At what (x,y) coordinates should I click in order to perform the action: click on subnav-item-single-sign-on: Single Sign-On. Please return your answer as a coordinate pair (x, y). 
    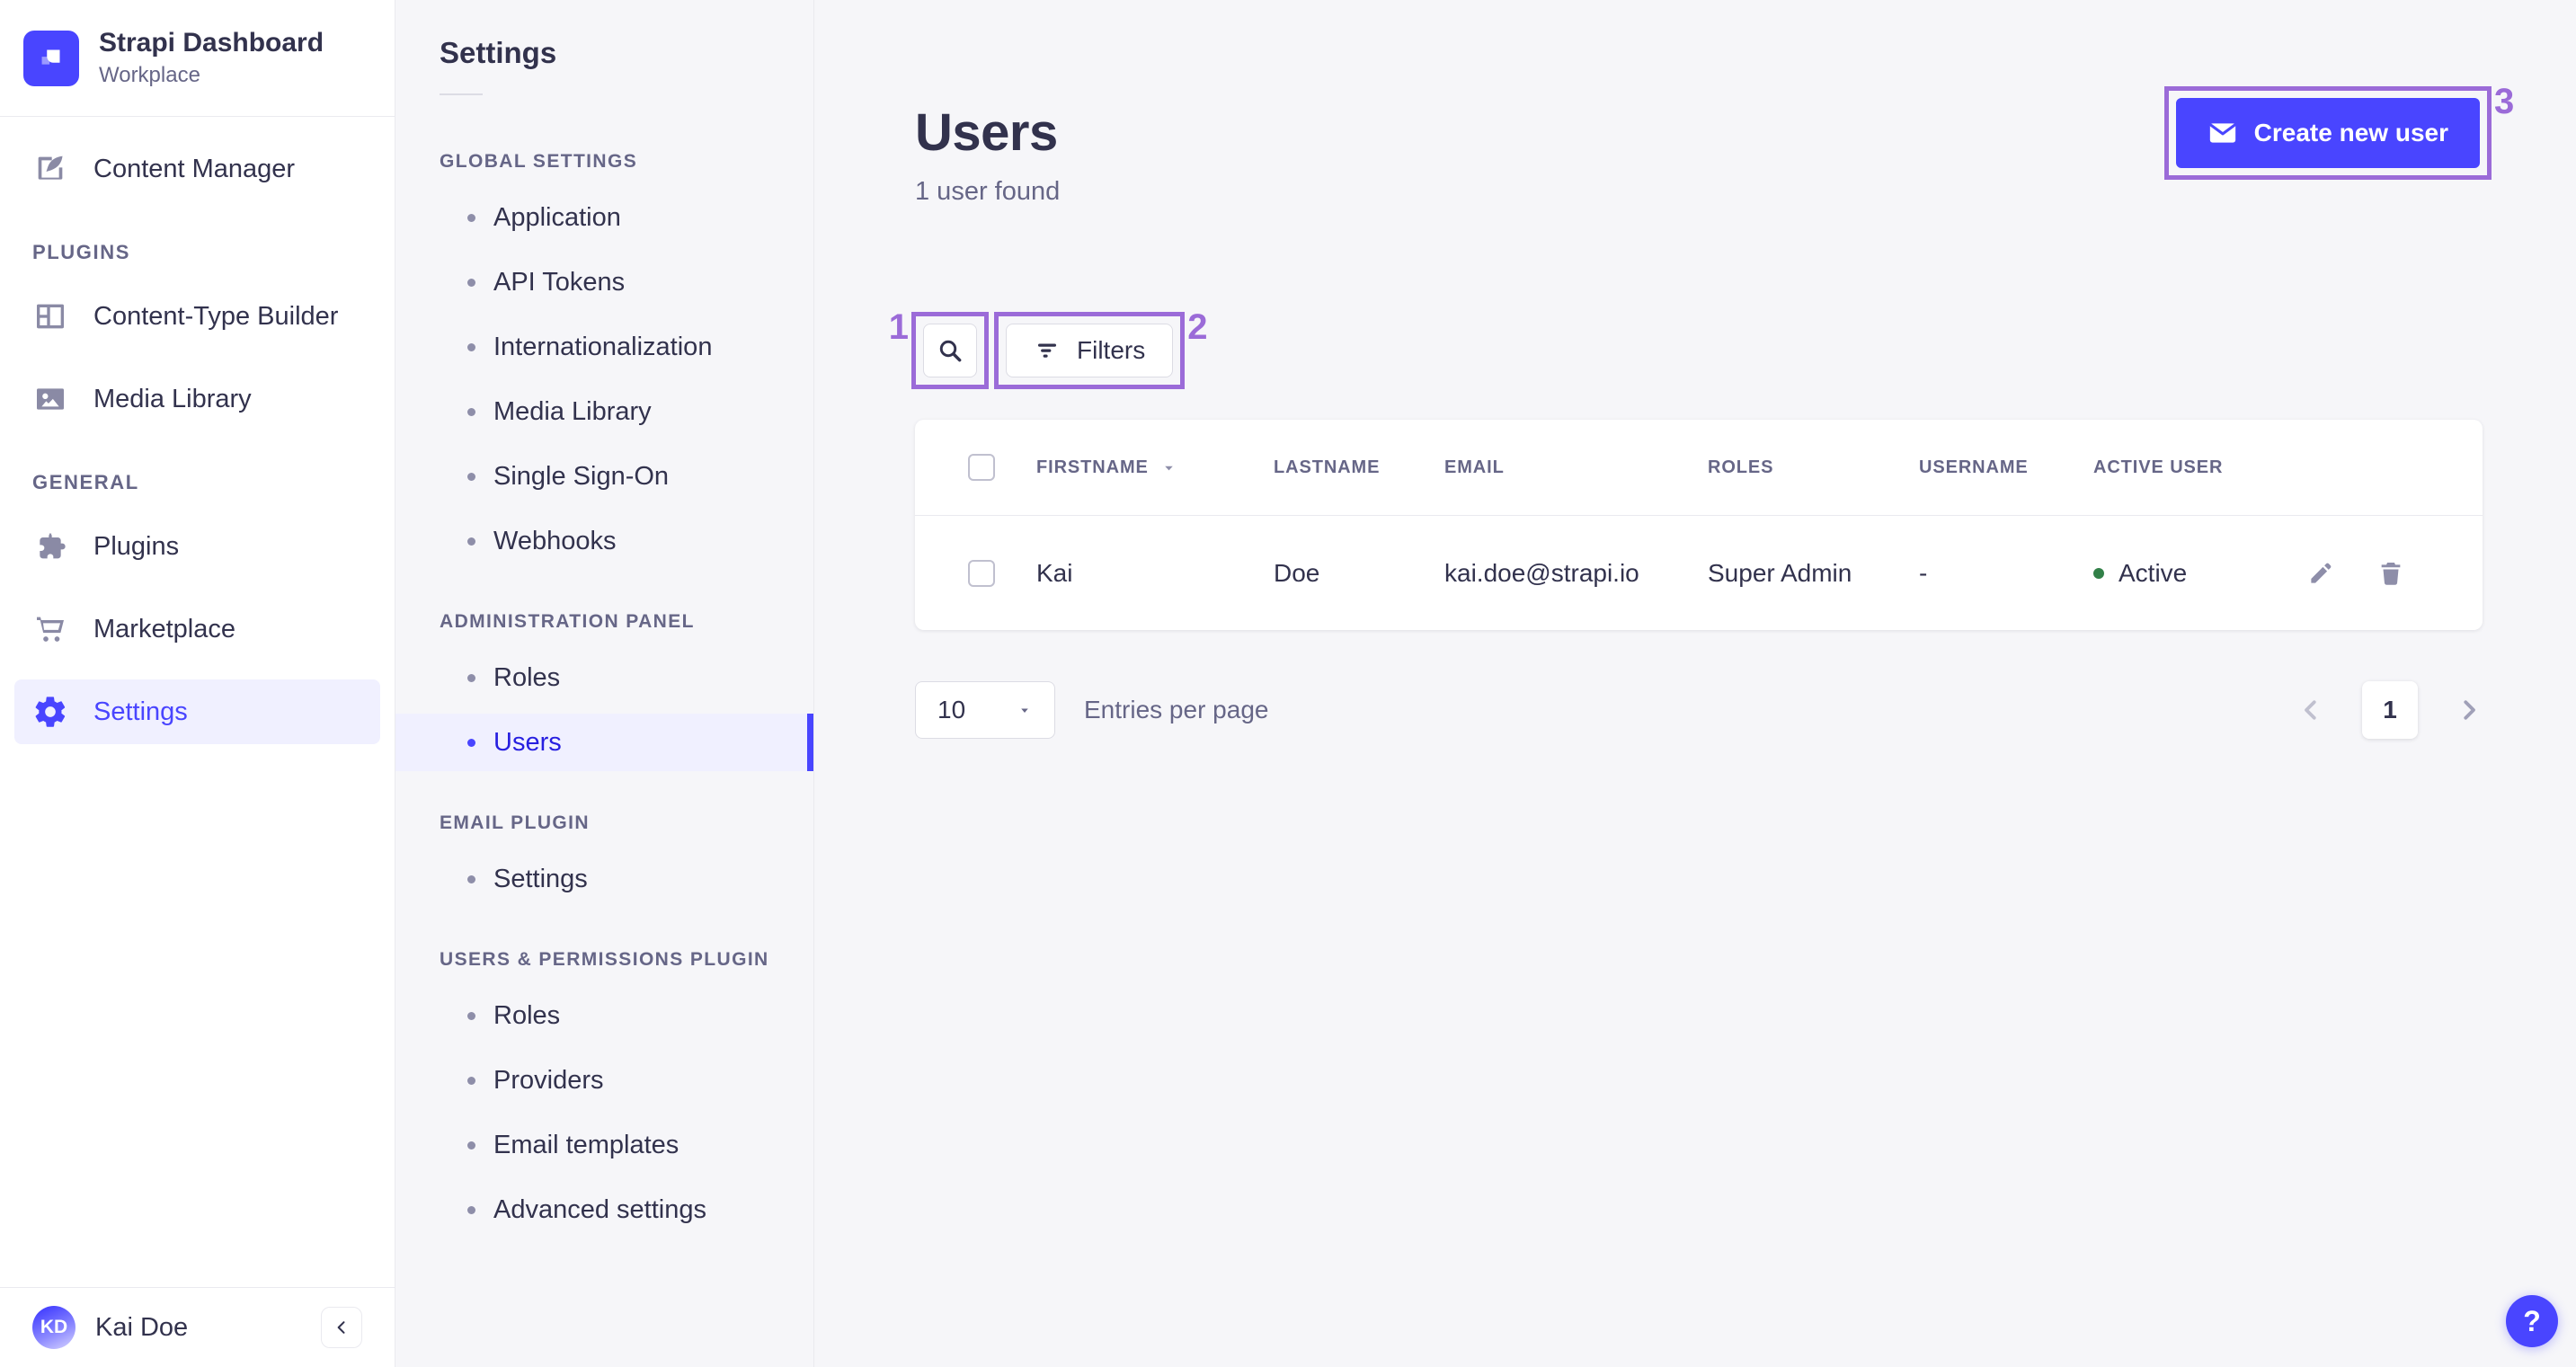
    Looking at the image, I should click on (604, 476).